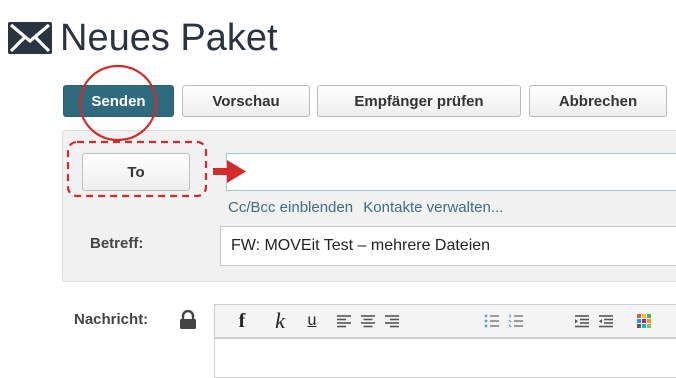 The image size is (676, 378). Describe the element at coordinates (229, 171) in the screenshot. I see `red-arrow-icon` at that location.